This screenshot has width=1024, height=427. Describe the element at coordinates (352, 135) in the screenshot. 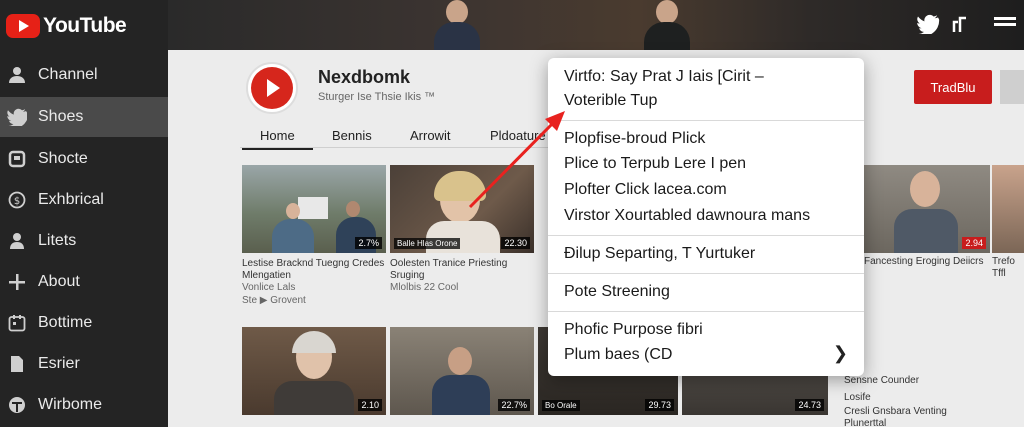

I see `tab-bennis: Bennis` at that location.